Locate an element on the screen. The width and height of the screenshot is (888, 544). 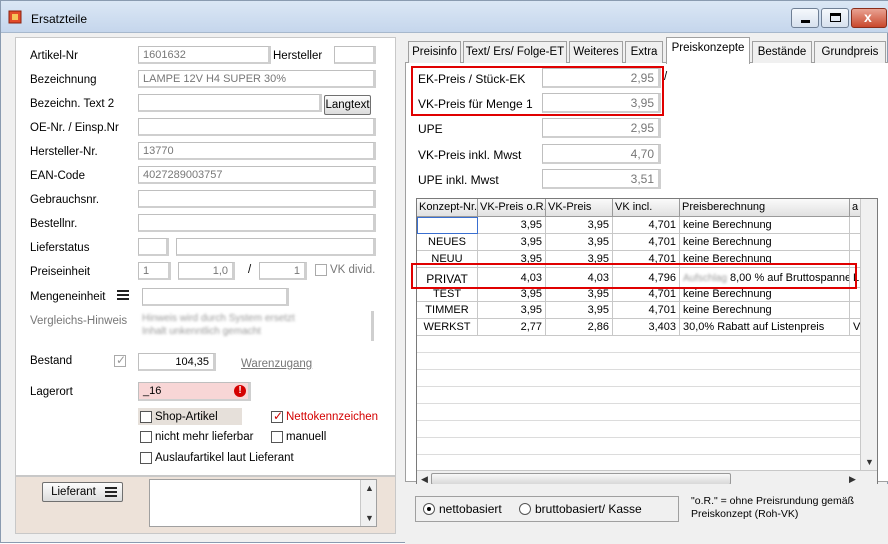
grid-cell-berechnung: 30,0% Rabatt auf Listenpreis is located at coordinates (765, 327).